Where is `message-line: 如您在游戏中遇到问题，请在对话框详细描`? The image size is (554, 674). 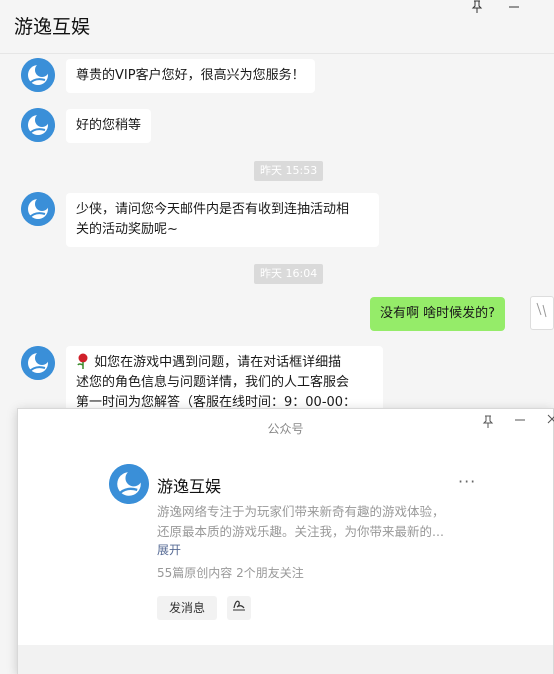 message-line: 如您在游戏中遇到问题，请在对话框详细描 is located at coordinates (224, 363).